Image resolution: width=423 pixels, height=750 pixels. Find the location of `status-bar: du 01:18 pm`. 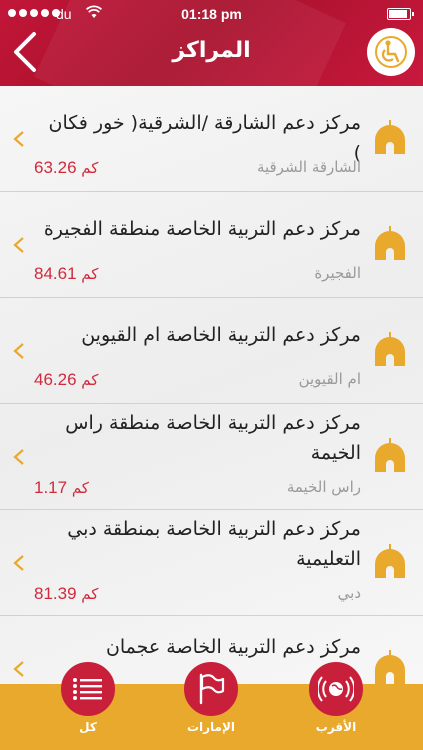

status-bar: du 01:18 pm is located at coordinates (211, 15).